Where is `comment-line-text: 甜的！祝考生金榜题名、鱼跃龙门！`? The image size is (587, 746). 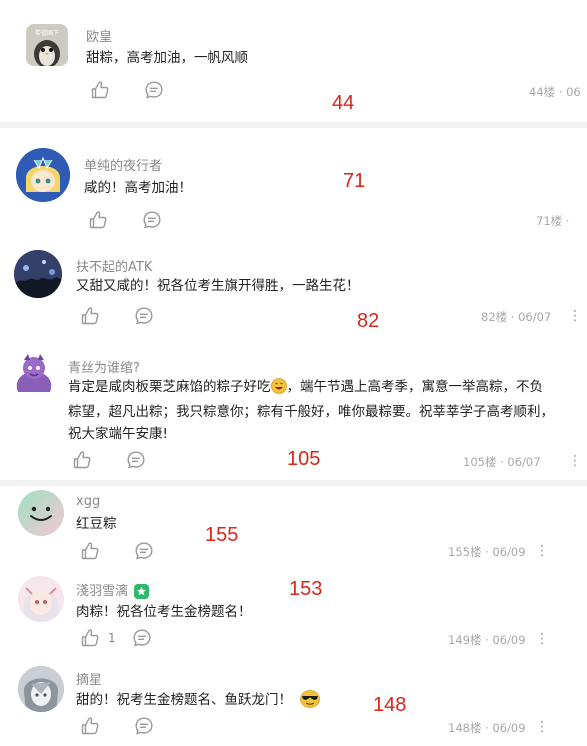
comment-line-text: 甜的！祝考生金榜题名、鱼跃龙门！ is located at coordinates (184, 700).